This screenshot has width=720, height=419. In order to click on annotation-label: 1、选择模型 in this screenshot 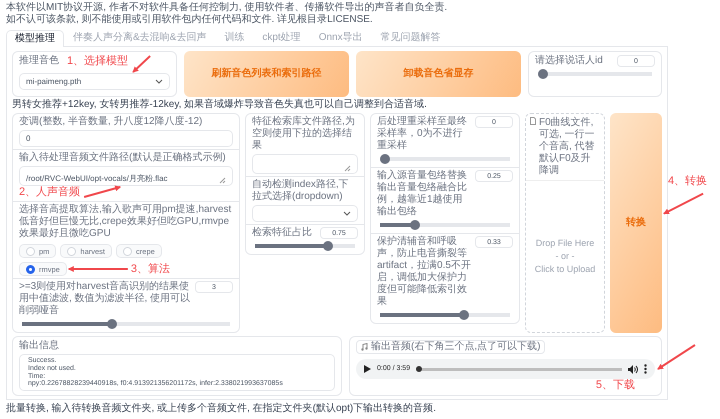, I will do `click(97, 61)`.